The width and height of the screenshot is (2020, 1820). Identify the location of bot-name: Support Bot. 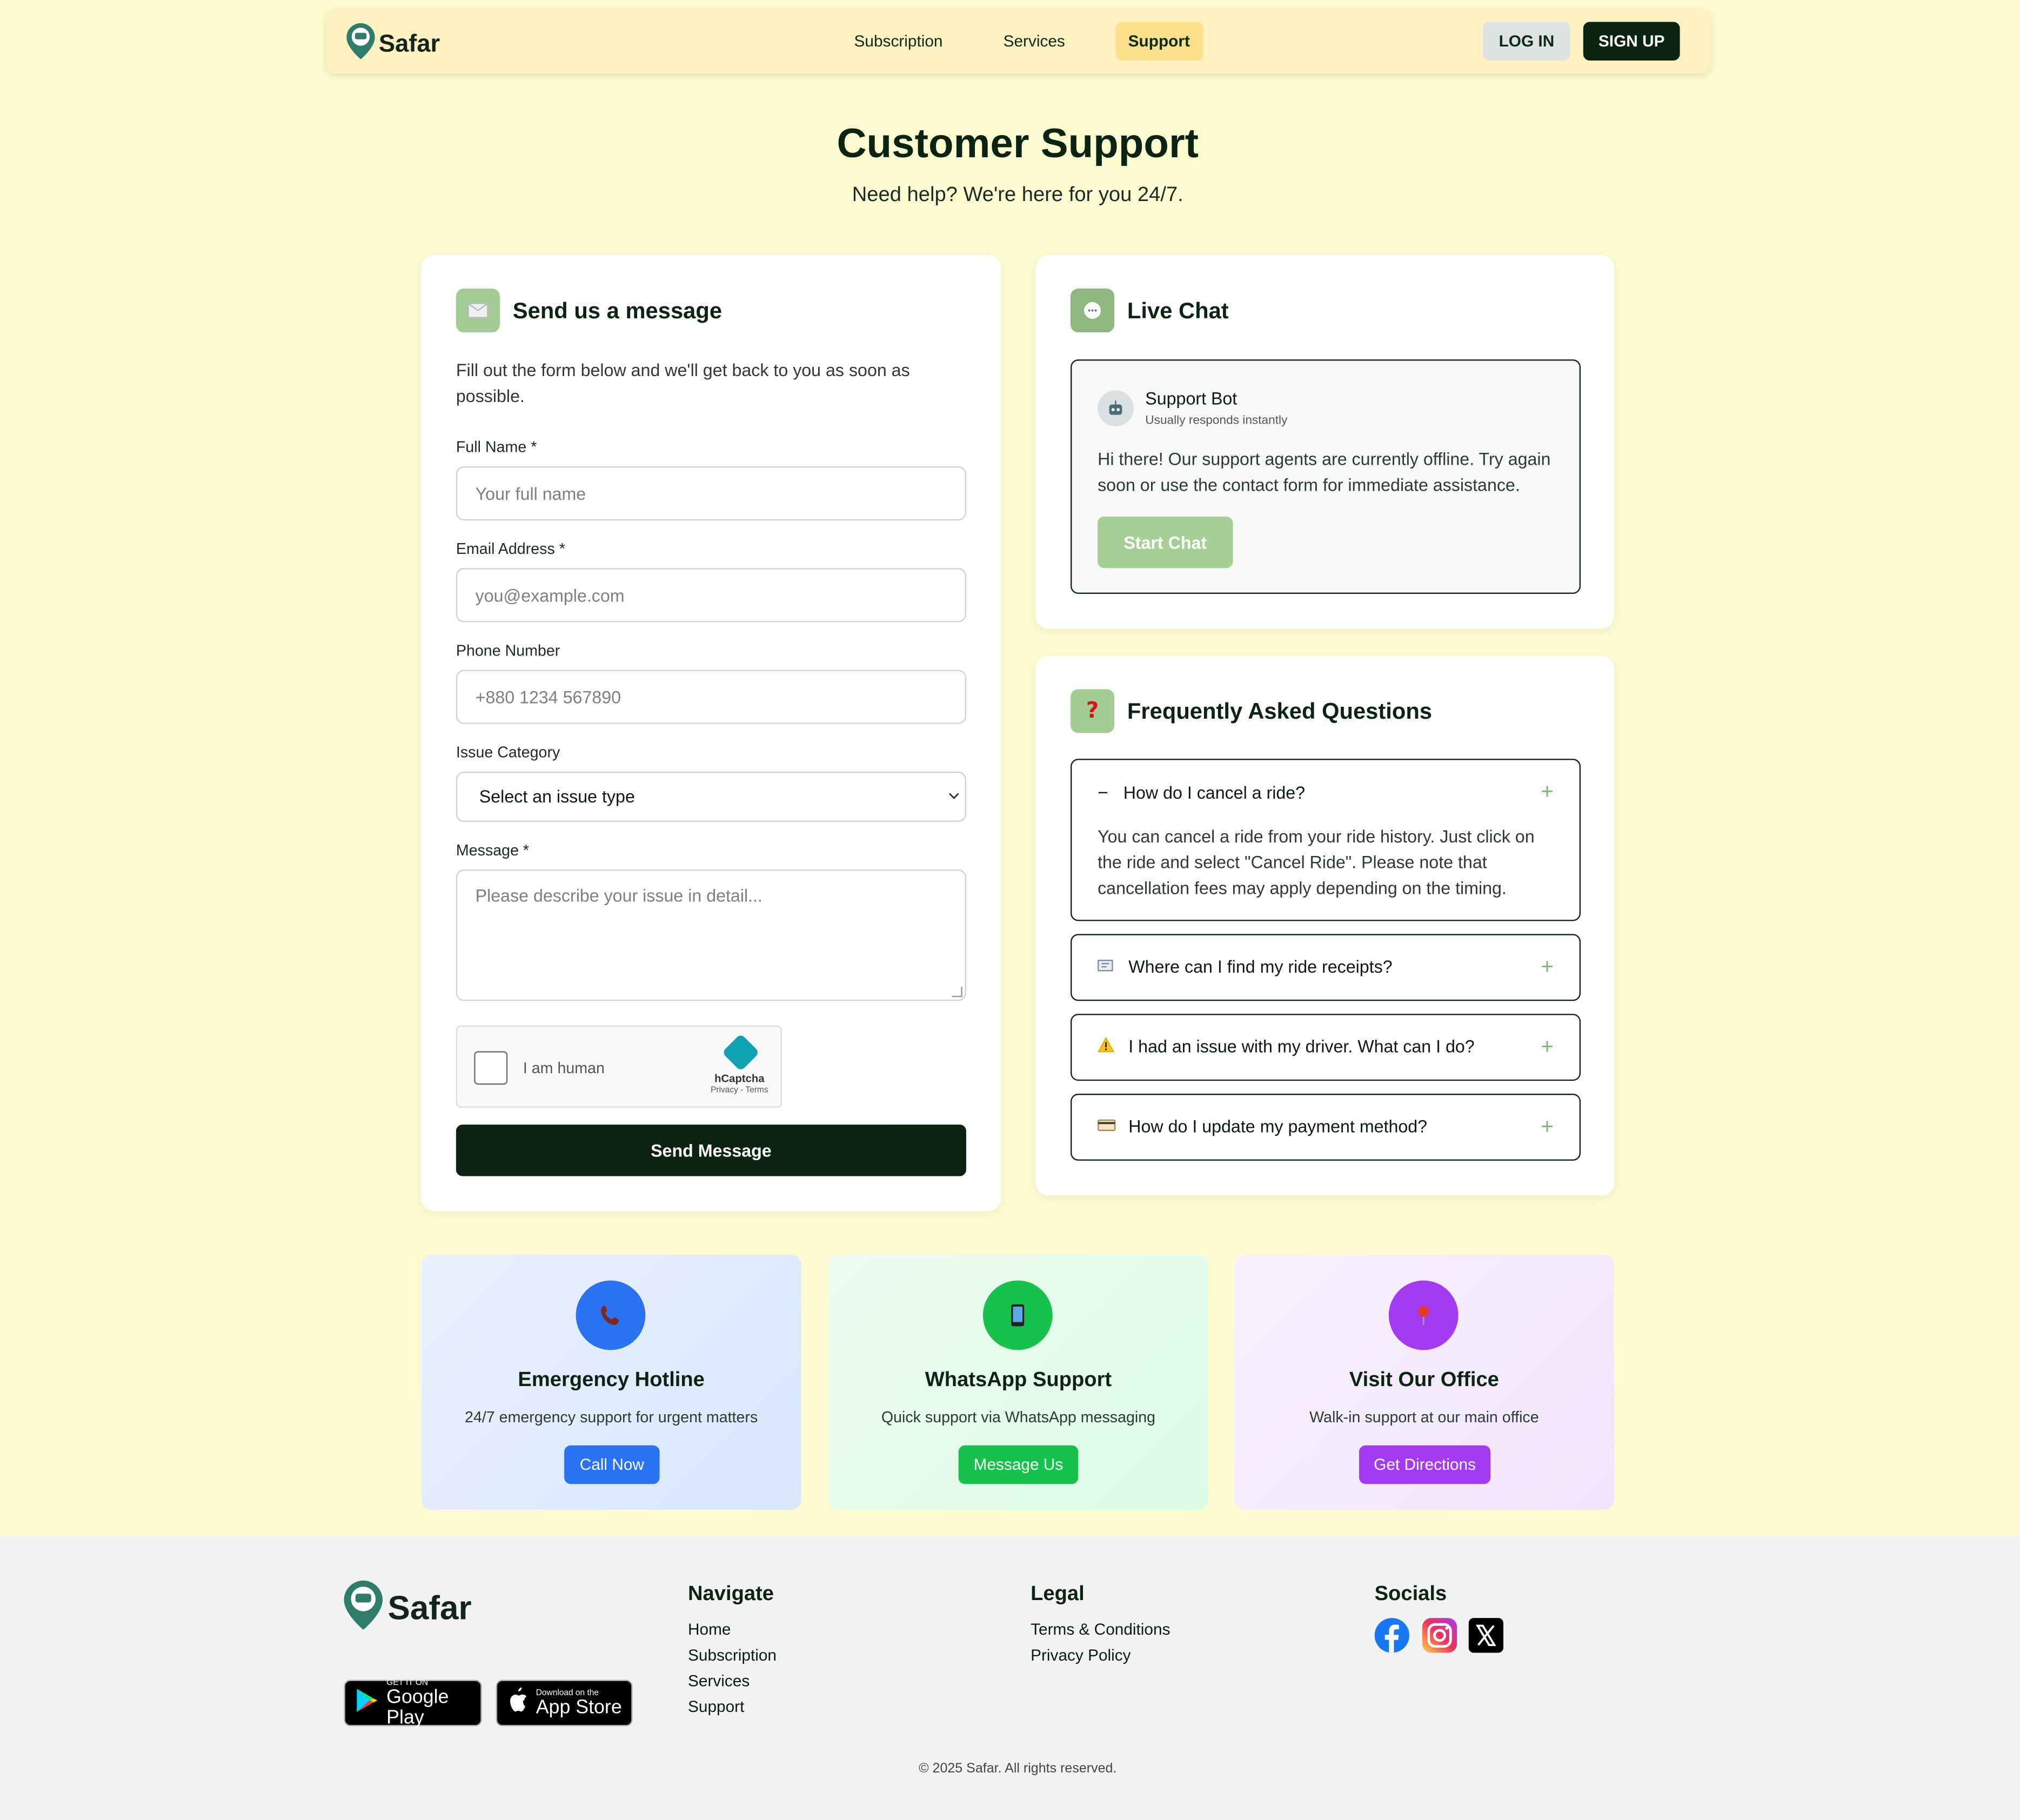
(1192, 399).